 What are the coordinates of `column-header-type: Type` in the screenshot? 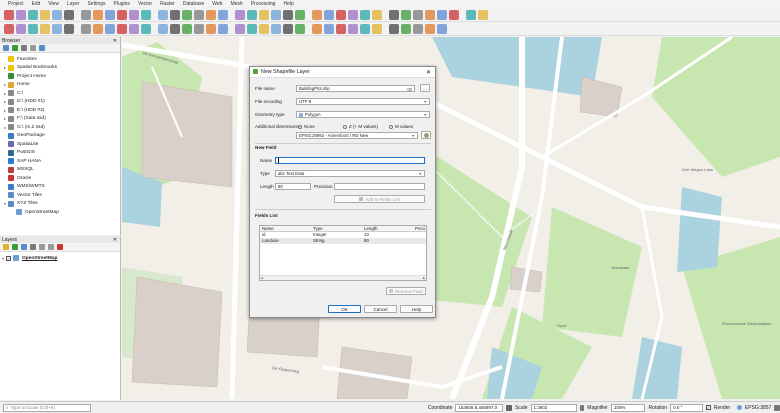 It's located at (336, 228).